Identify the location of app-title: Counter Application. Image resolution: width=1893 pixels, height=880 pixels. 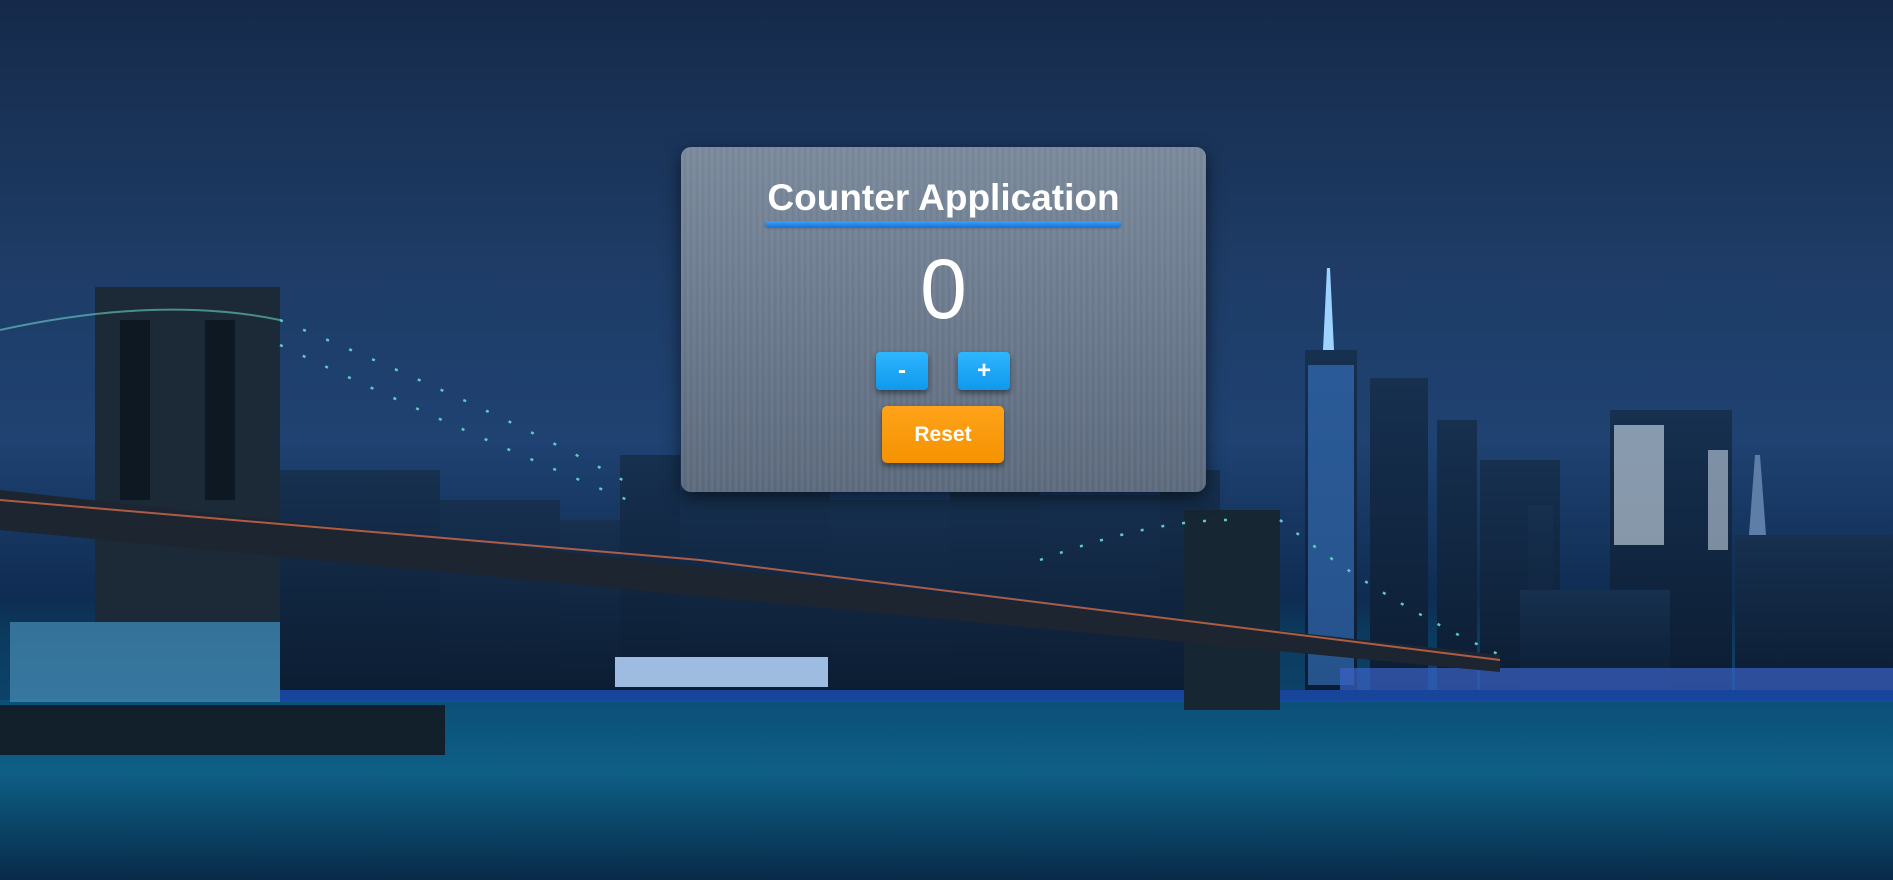
(943, 197).